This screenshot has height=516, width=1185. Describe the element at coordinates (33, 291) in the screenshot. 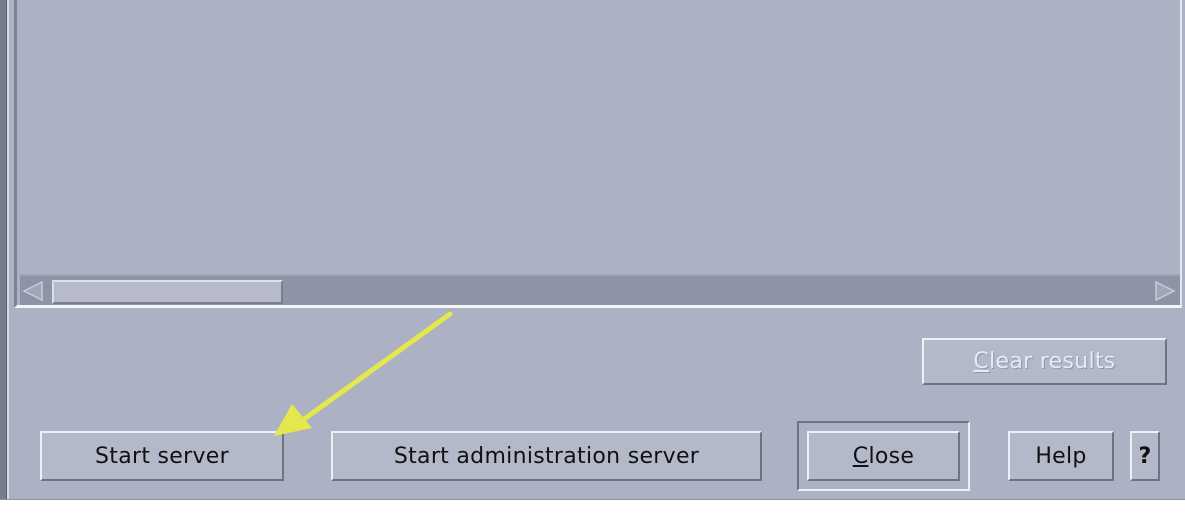

I see `scroll-left-icon` at that location.